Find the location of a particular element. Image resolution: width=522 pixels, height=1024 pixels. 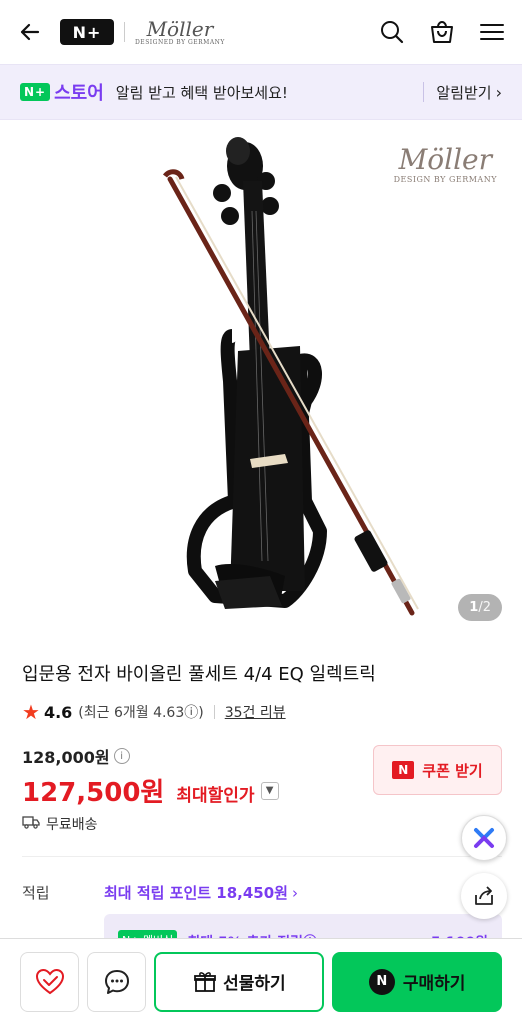

image-total-pages: /2 is located at coordinates (484, 607).